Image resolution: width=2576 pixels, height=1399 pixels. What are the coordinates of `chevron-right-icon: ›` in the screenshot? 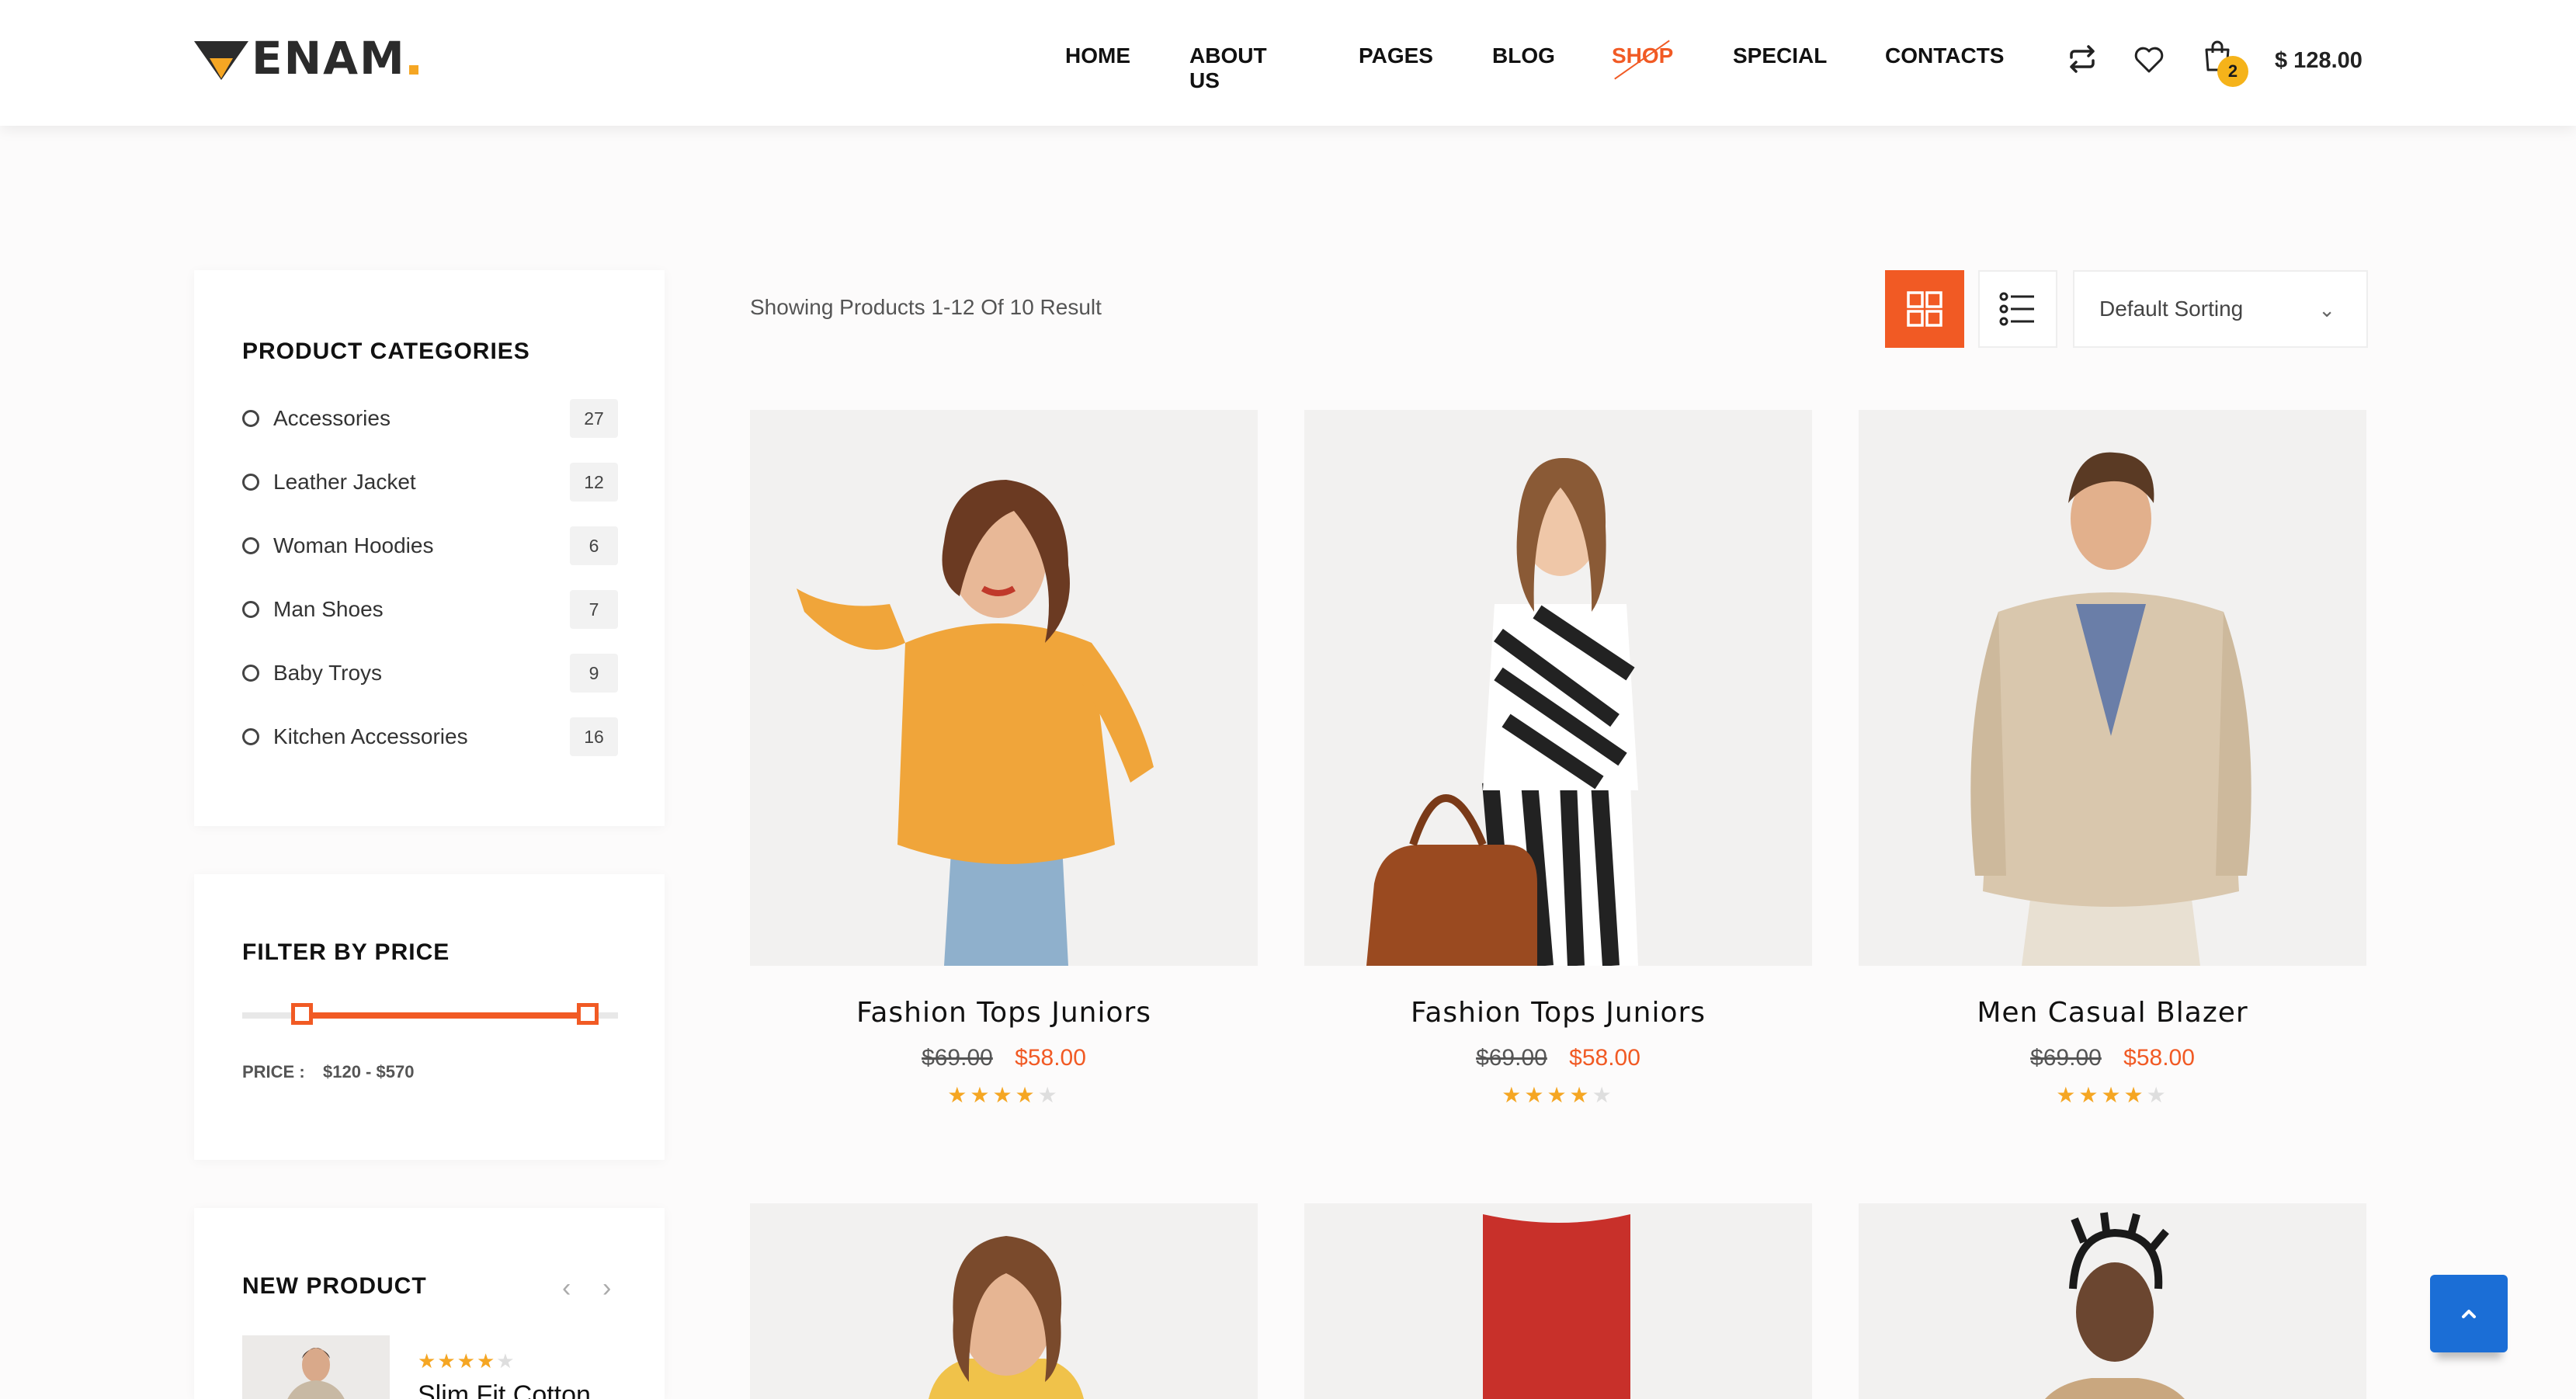 It's located at (606, 1288).